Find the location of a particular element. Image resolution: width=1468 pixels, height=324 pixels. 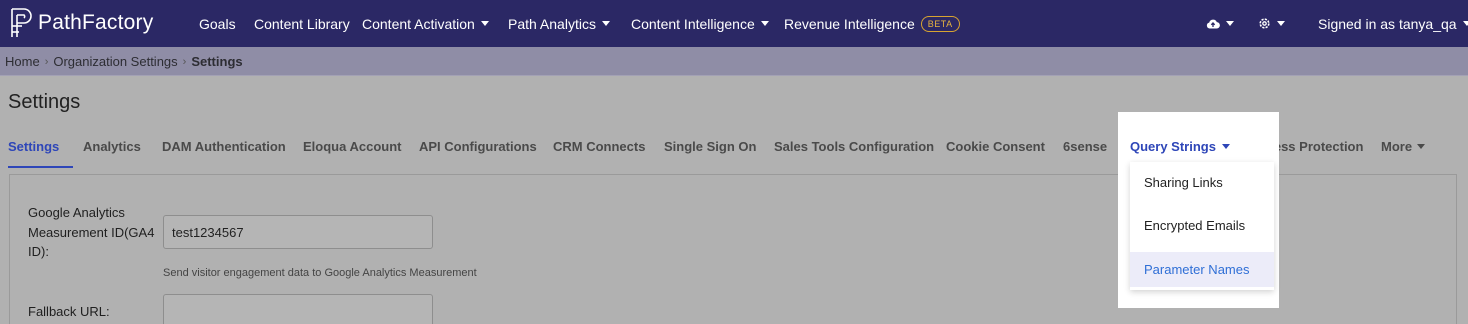

brand-name: PathFactory is located at coordinates (96, 22).